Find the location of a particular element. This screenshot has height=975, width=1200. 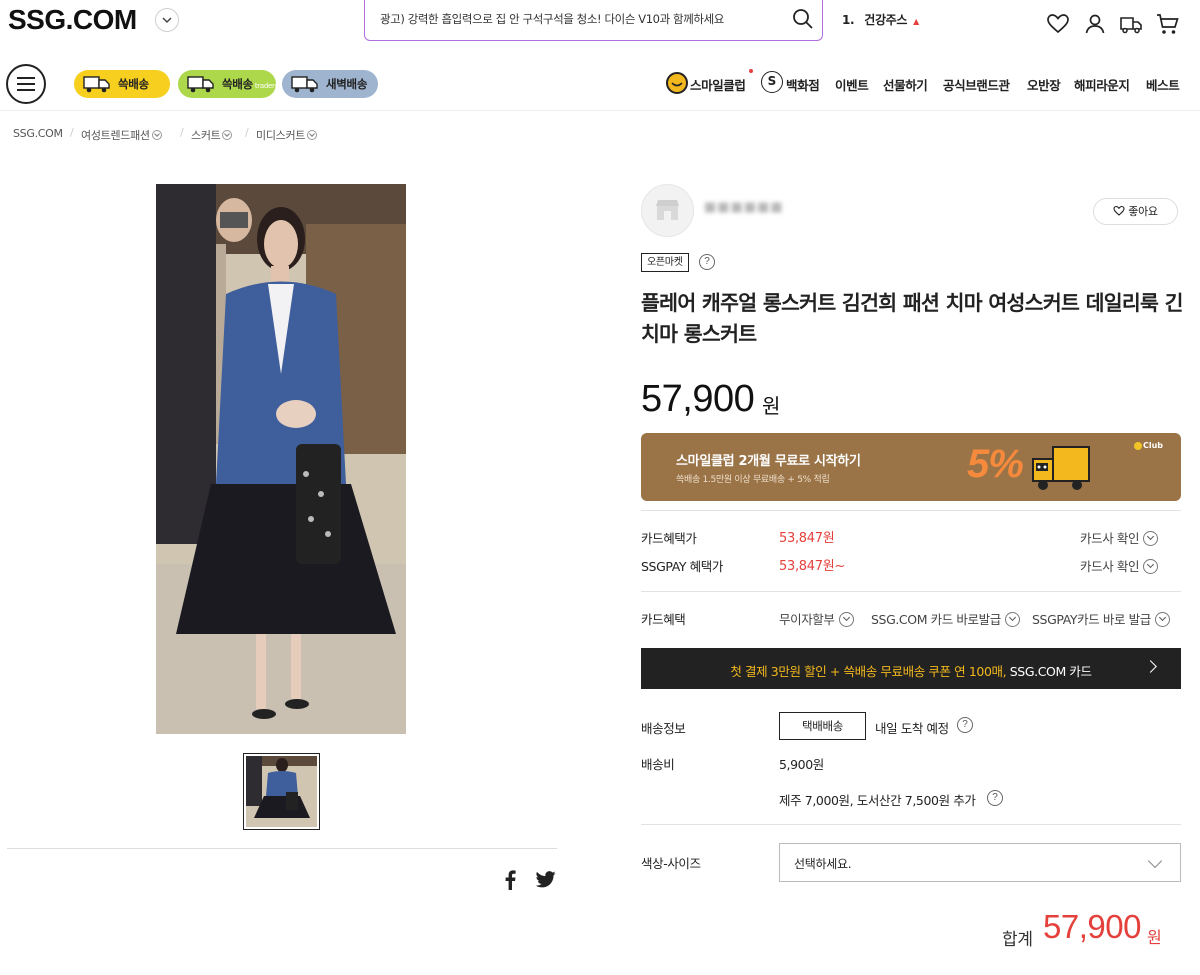

delivery-truck-icon is located at coordinates (1131, 24).